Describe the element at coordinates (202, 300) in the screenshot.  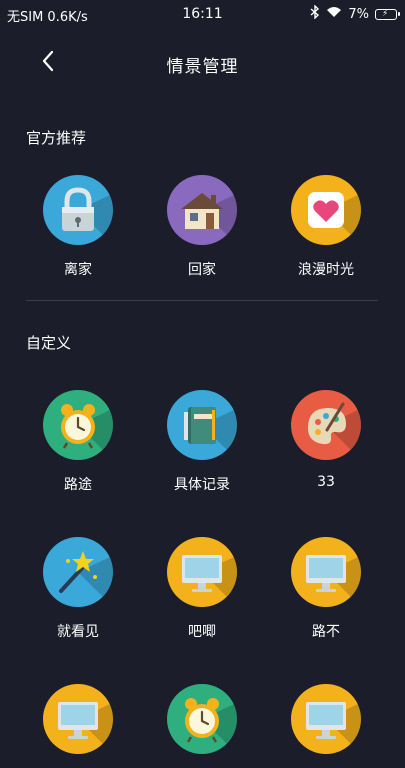
I see `divider` at that location.